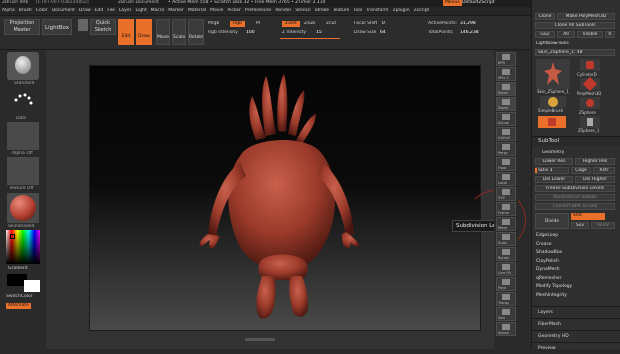 The image size is (620, 354). What do you see at coordinates (452, 3) in the screenshot?
I see `menus-button: Menus` at bounding box center [452, 3].